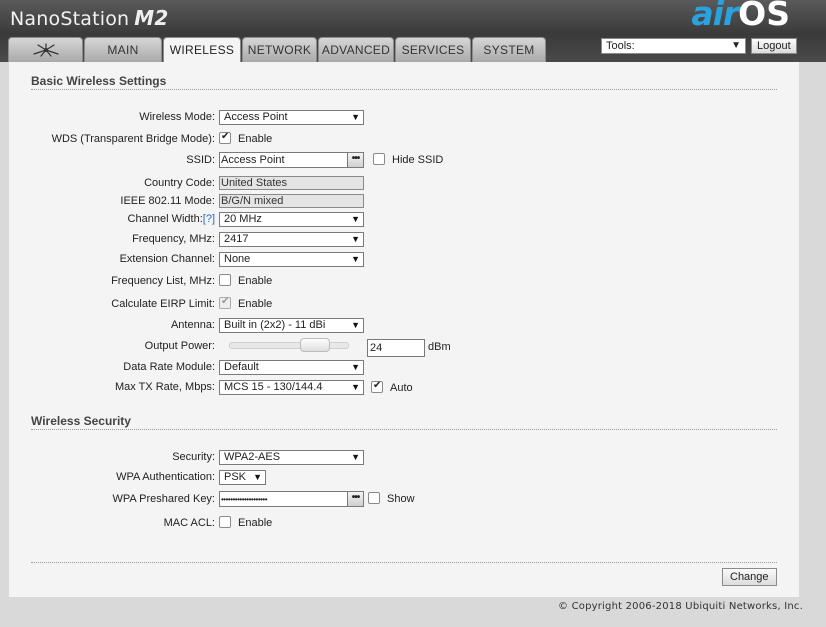 This screenshot has width=826, height=627. What do you see at coordinates (291, 367) in the screenshot?
I see `data-rate-select: Default ▼` at bounding box center [291, 367].